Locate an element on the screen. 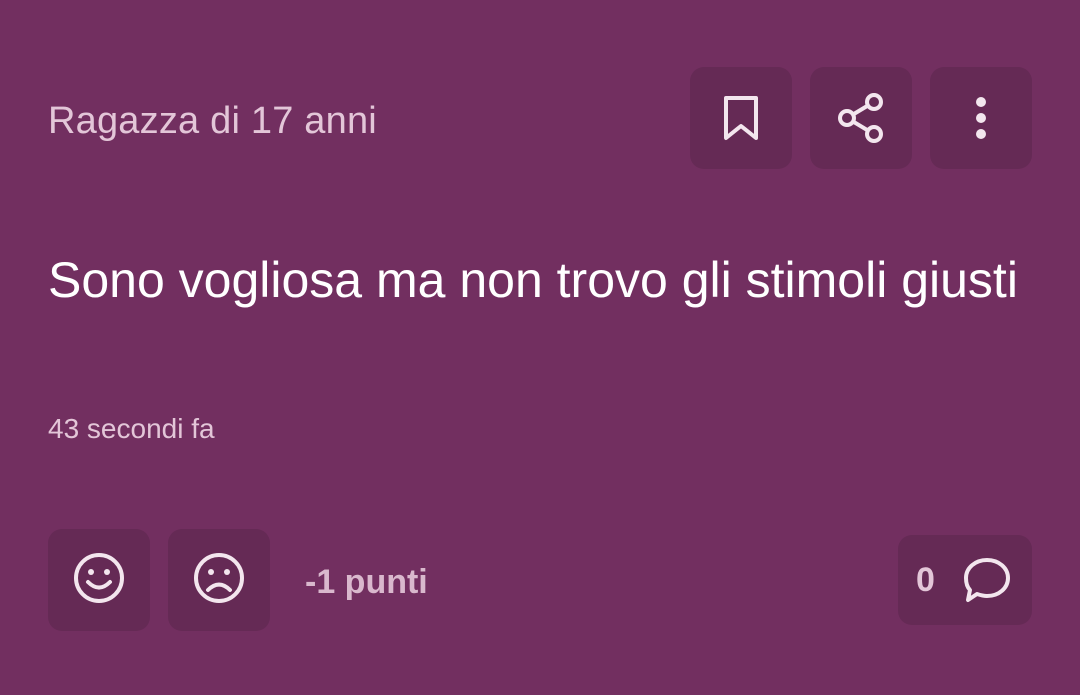  more-options-button is located at coordinates (981, 118).